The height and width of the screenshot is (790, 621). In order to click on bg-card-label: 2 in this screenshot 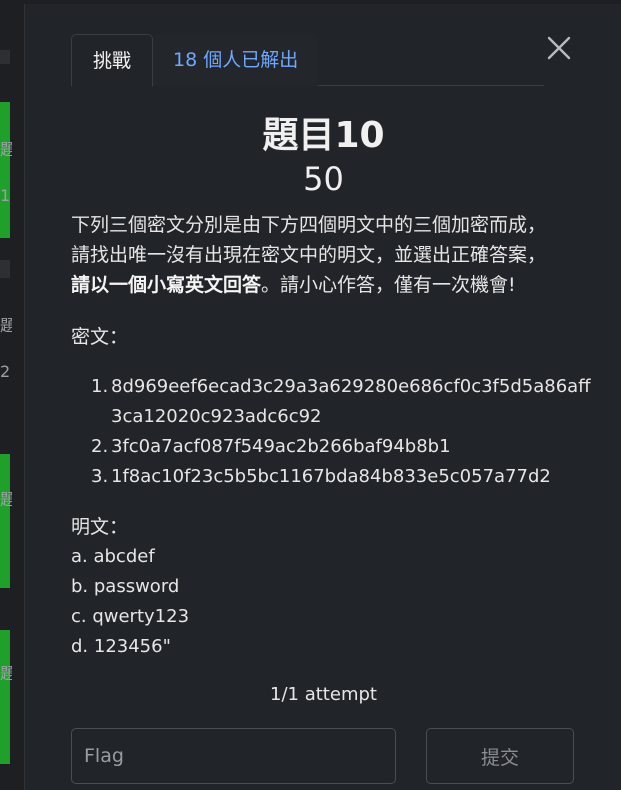, I will do `click(5, 371)`.